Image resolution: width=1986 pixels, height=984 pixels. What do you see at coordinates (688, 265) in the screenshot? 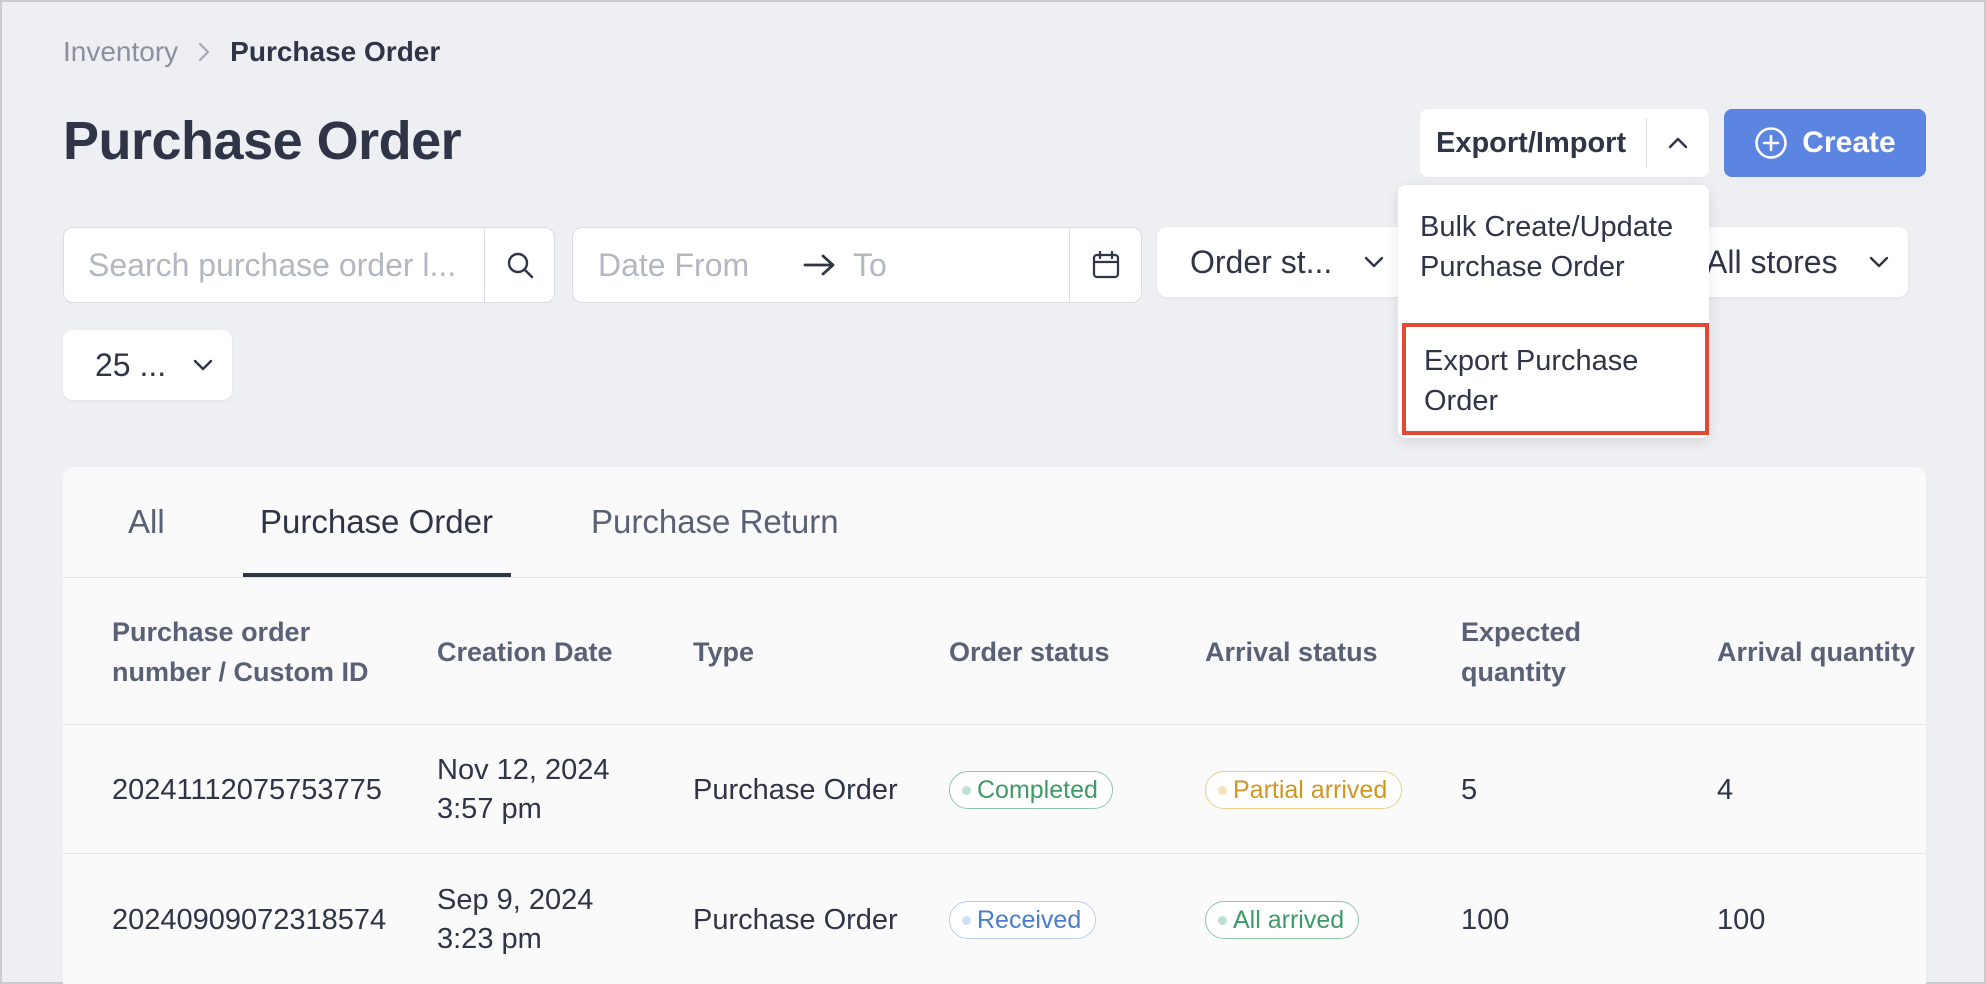
I see `date-from-input: Date From` at bounding box center [688, 265].